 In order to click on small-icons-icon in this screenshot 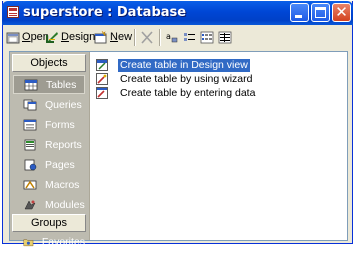, I will do `click(189, 36)`.